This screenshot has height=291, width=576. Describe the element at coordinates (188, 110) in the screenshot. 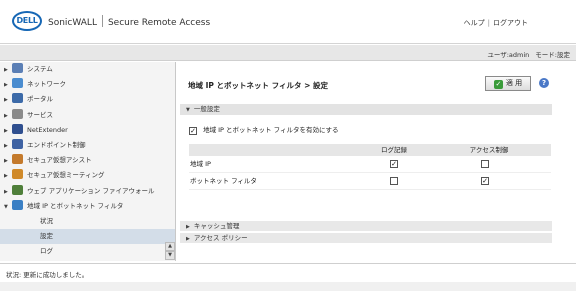

I see `expanded-triangle-icon: ▼` at that location.